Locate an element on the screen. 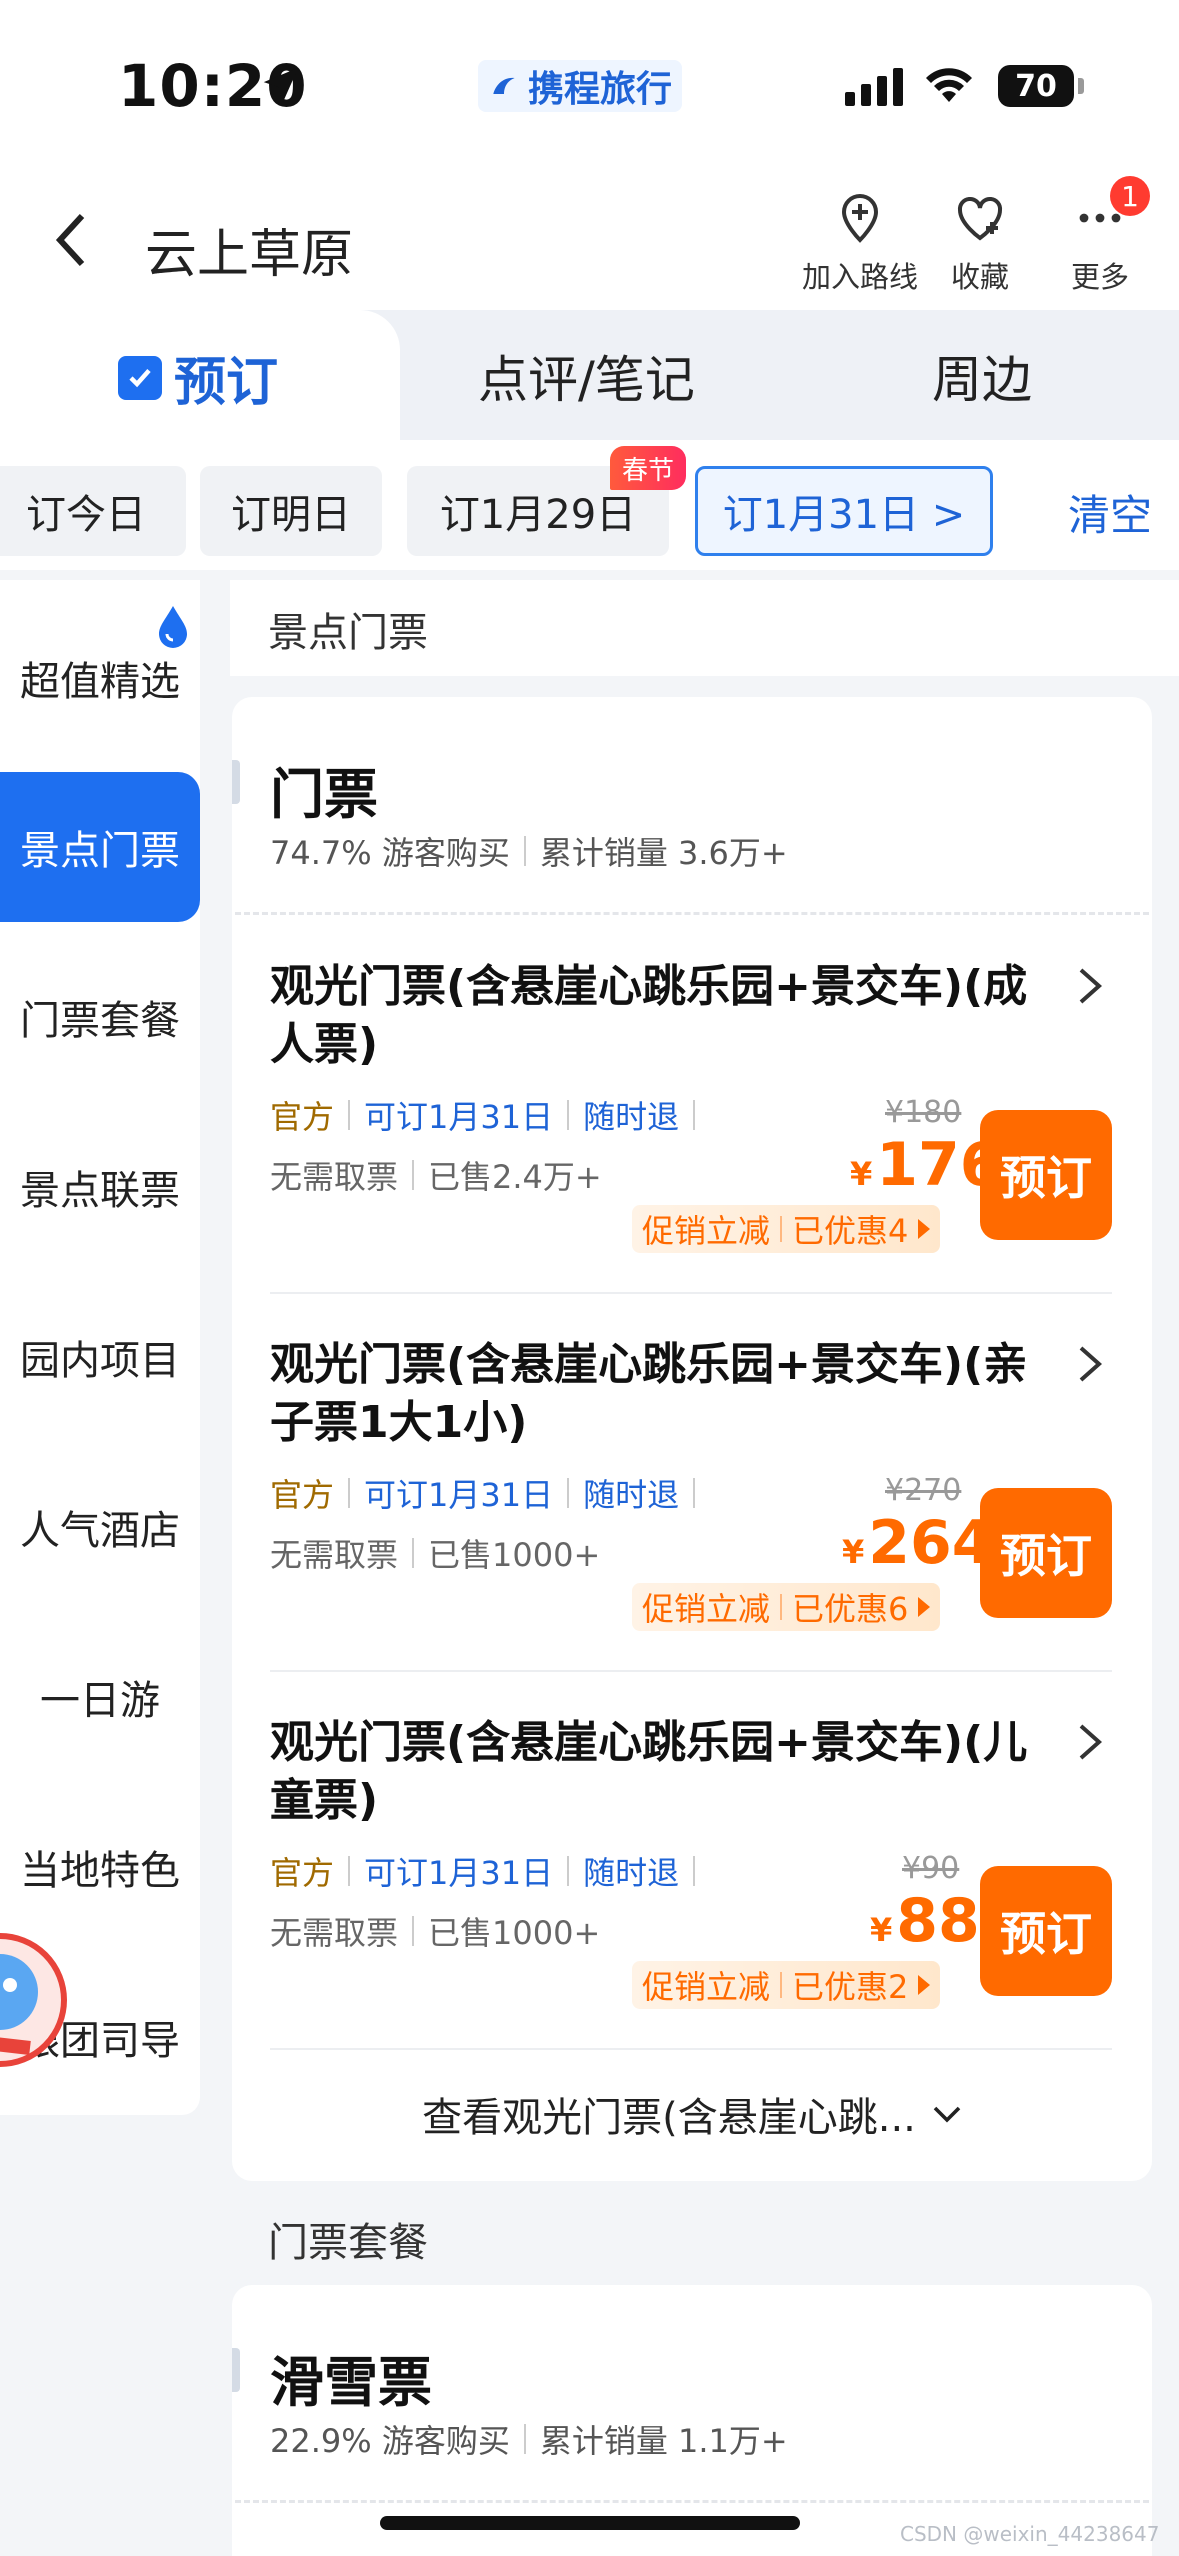  checkbox-icon is located at coordinates (140, 377).